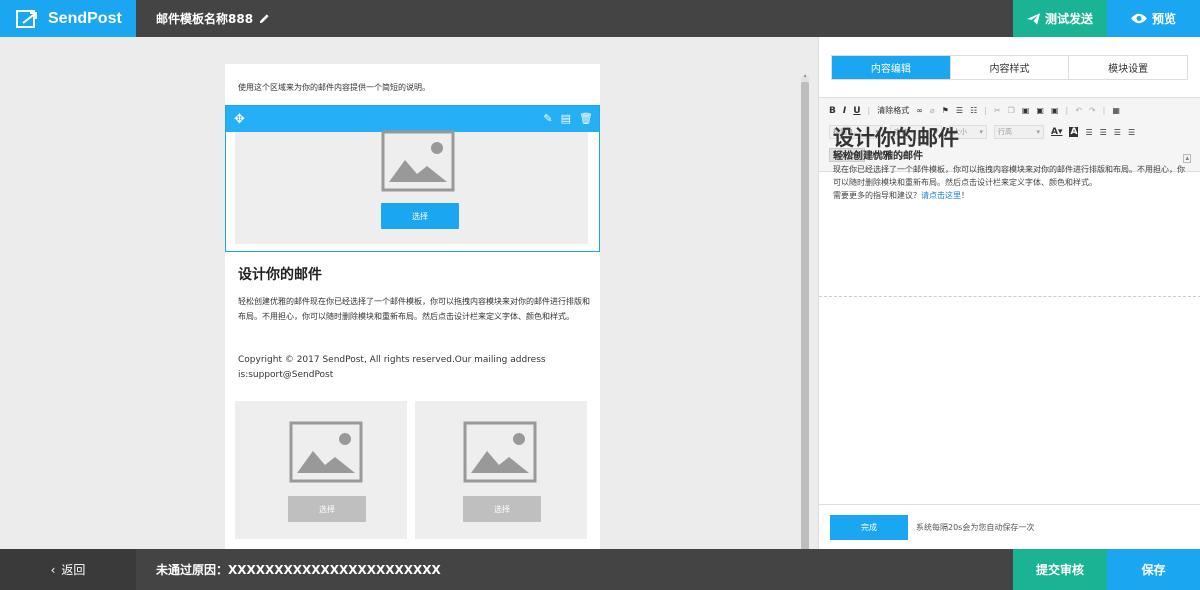  Describe the element at coordinates (547, 118) in the screenshot. I see `edit-icon: ✎` at that location.